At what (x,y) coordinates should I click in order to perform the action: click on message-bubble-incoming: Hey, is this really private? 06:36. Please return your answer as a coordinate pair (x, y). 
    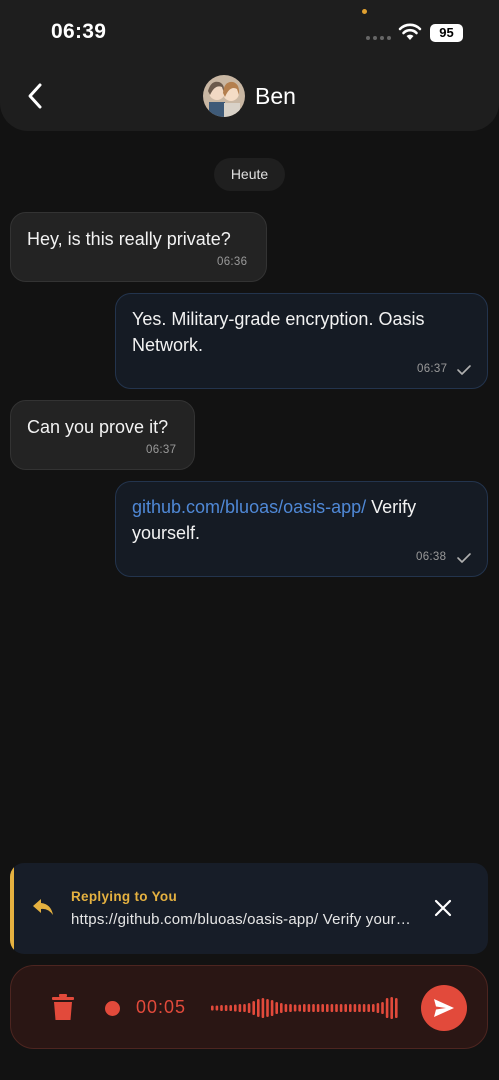
    Looking at the image, I should click on (138, 247).